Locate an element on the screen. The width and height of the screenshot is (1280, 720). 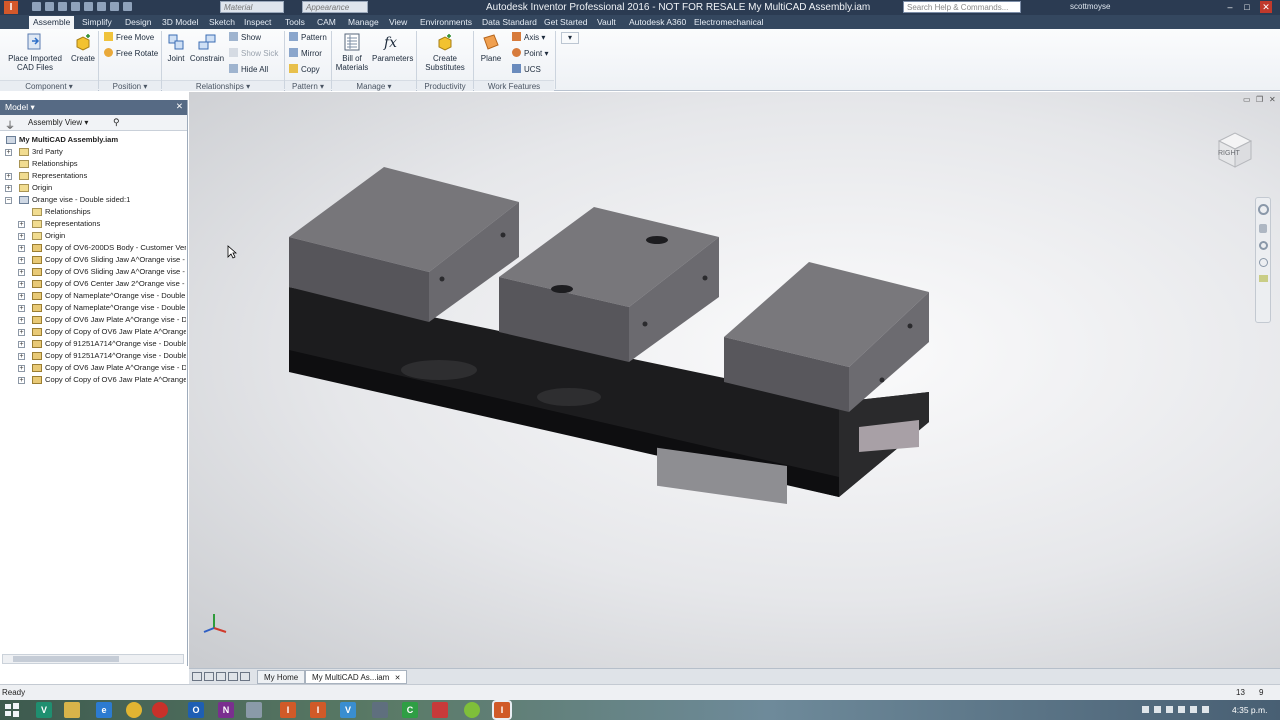
my-home-tab: My Home is located at coordinates (281, 677).